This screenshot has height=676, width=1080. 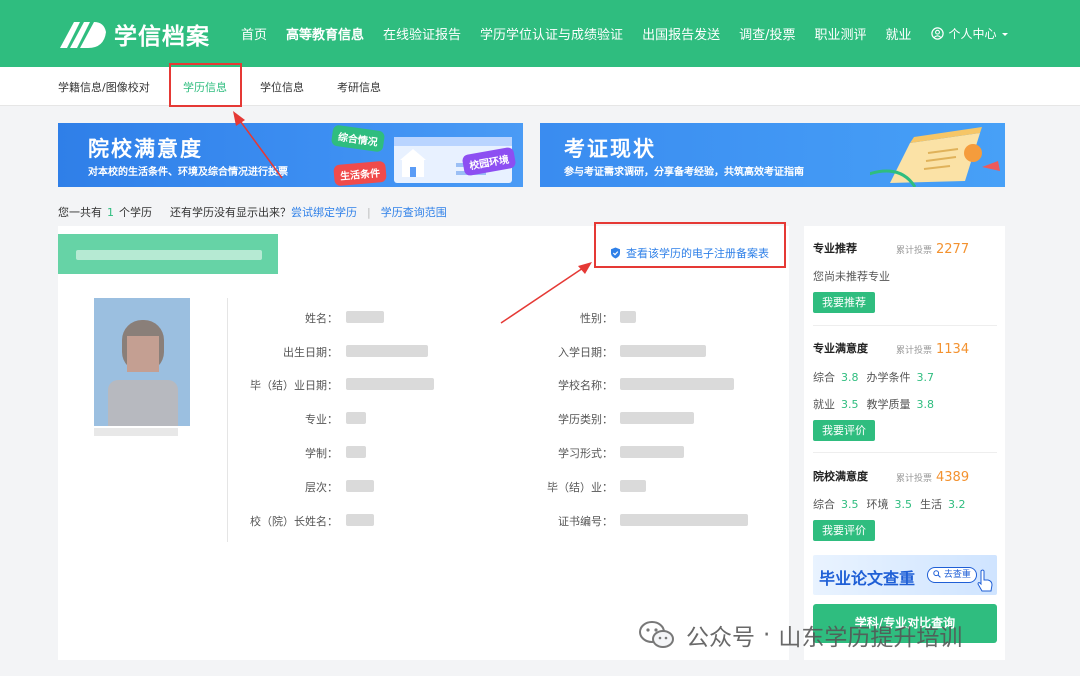 I want to click on school-satisfaction-section: 院校满意度 累计投票 4389 综合 3.5 环境 3.5 生活 3.2 我要评价, so click(x=905, y=508).